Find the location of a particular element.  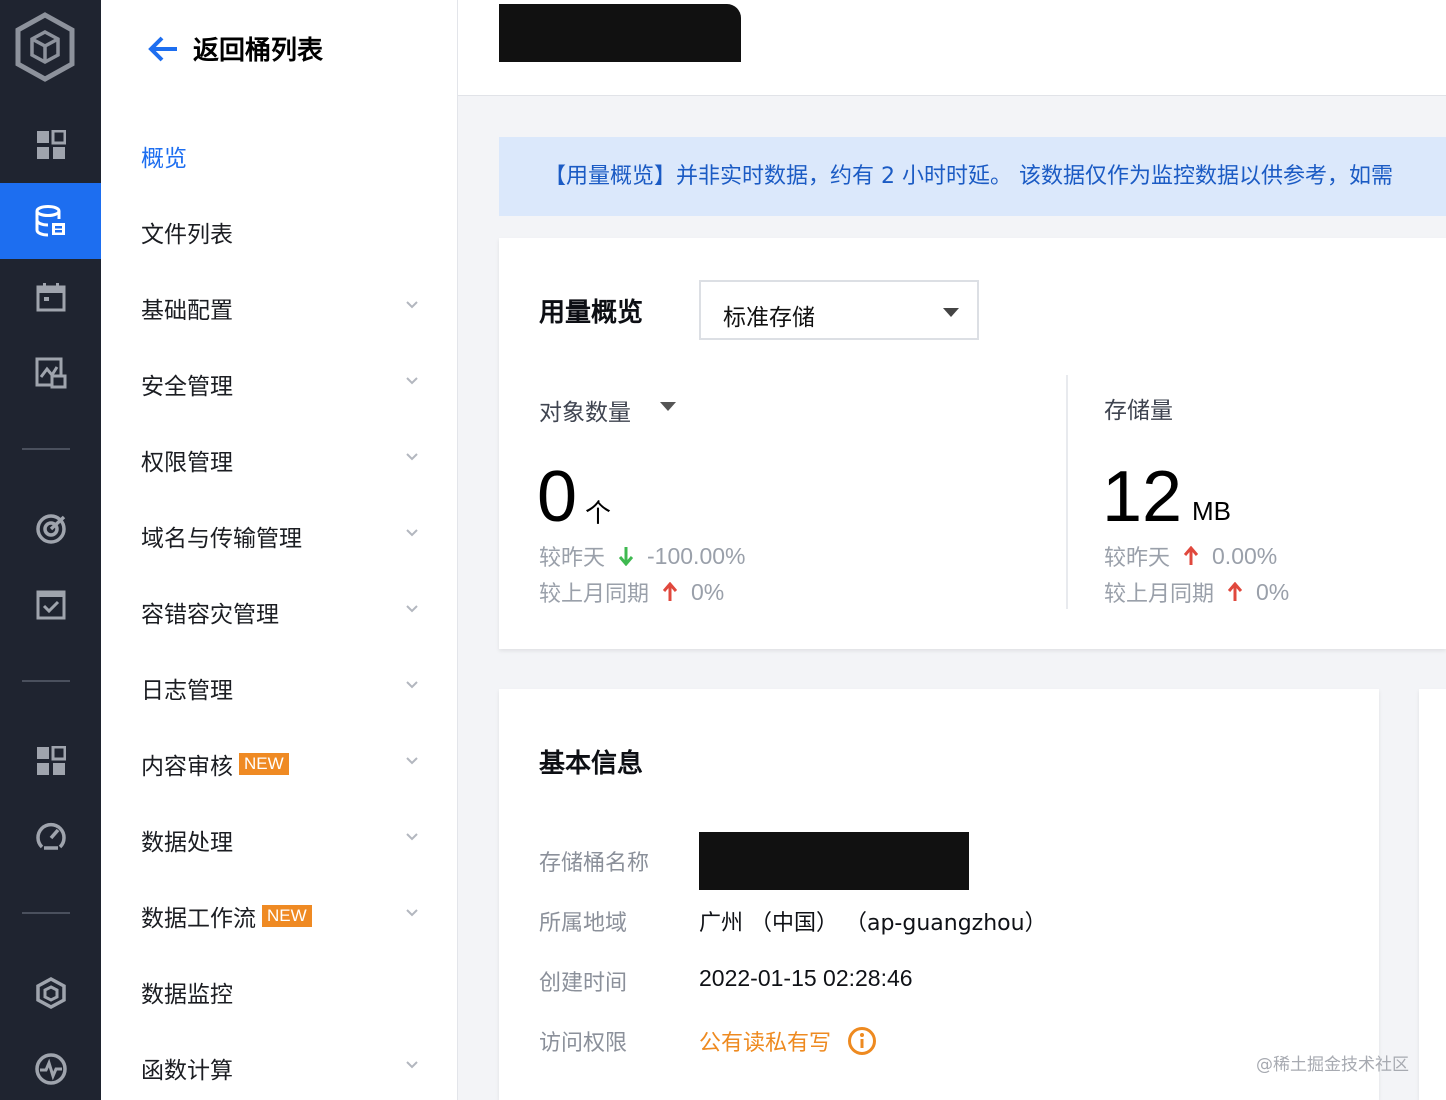

back-to-bucket-list-link: 返回桶列表 is located at coordinates (235, 48).